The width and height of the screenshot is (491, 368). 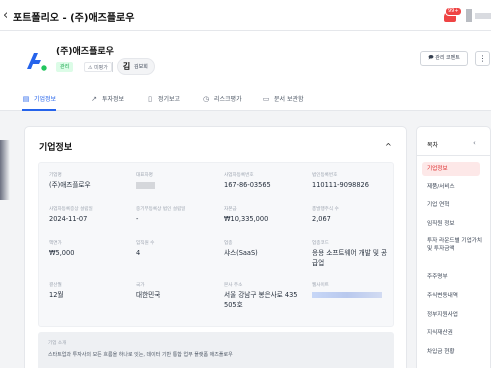 I want to click on field-label: 업종코드, so click(x=320, y=243).